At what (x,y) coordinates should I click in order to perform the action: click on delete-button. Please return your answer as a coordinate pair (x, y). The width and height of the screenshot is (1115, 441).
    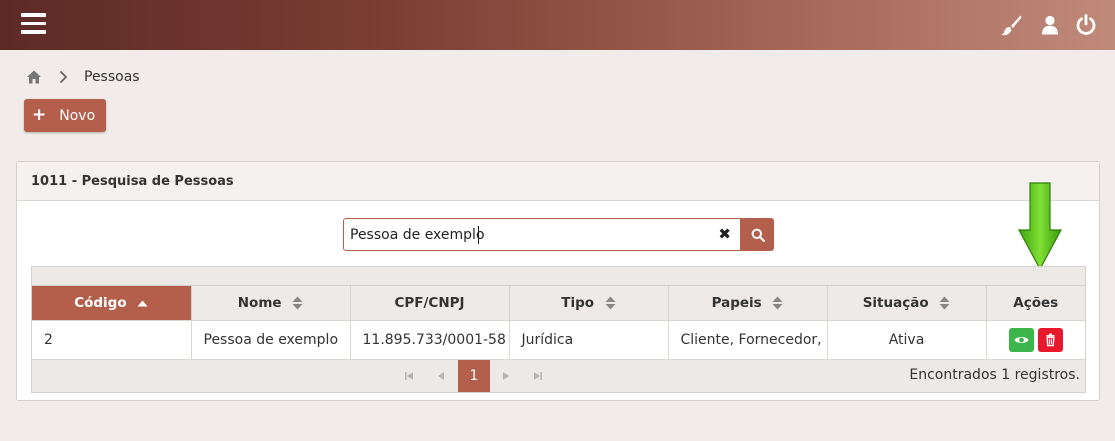
    Looking at the image, I should click on (1050, 340).